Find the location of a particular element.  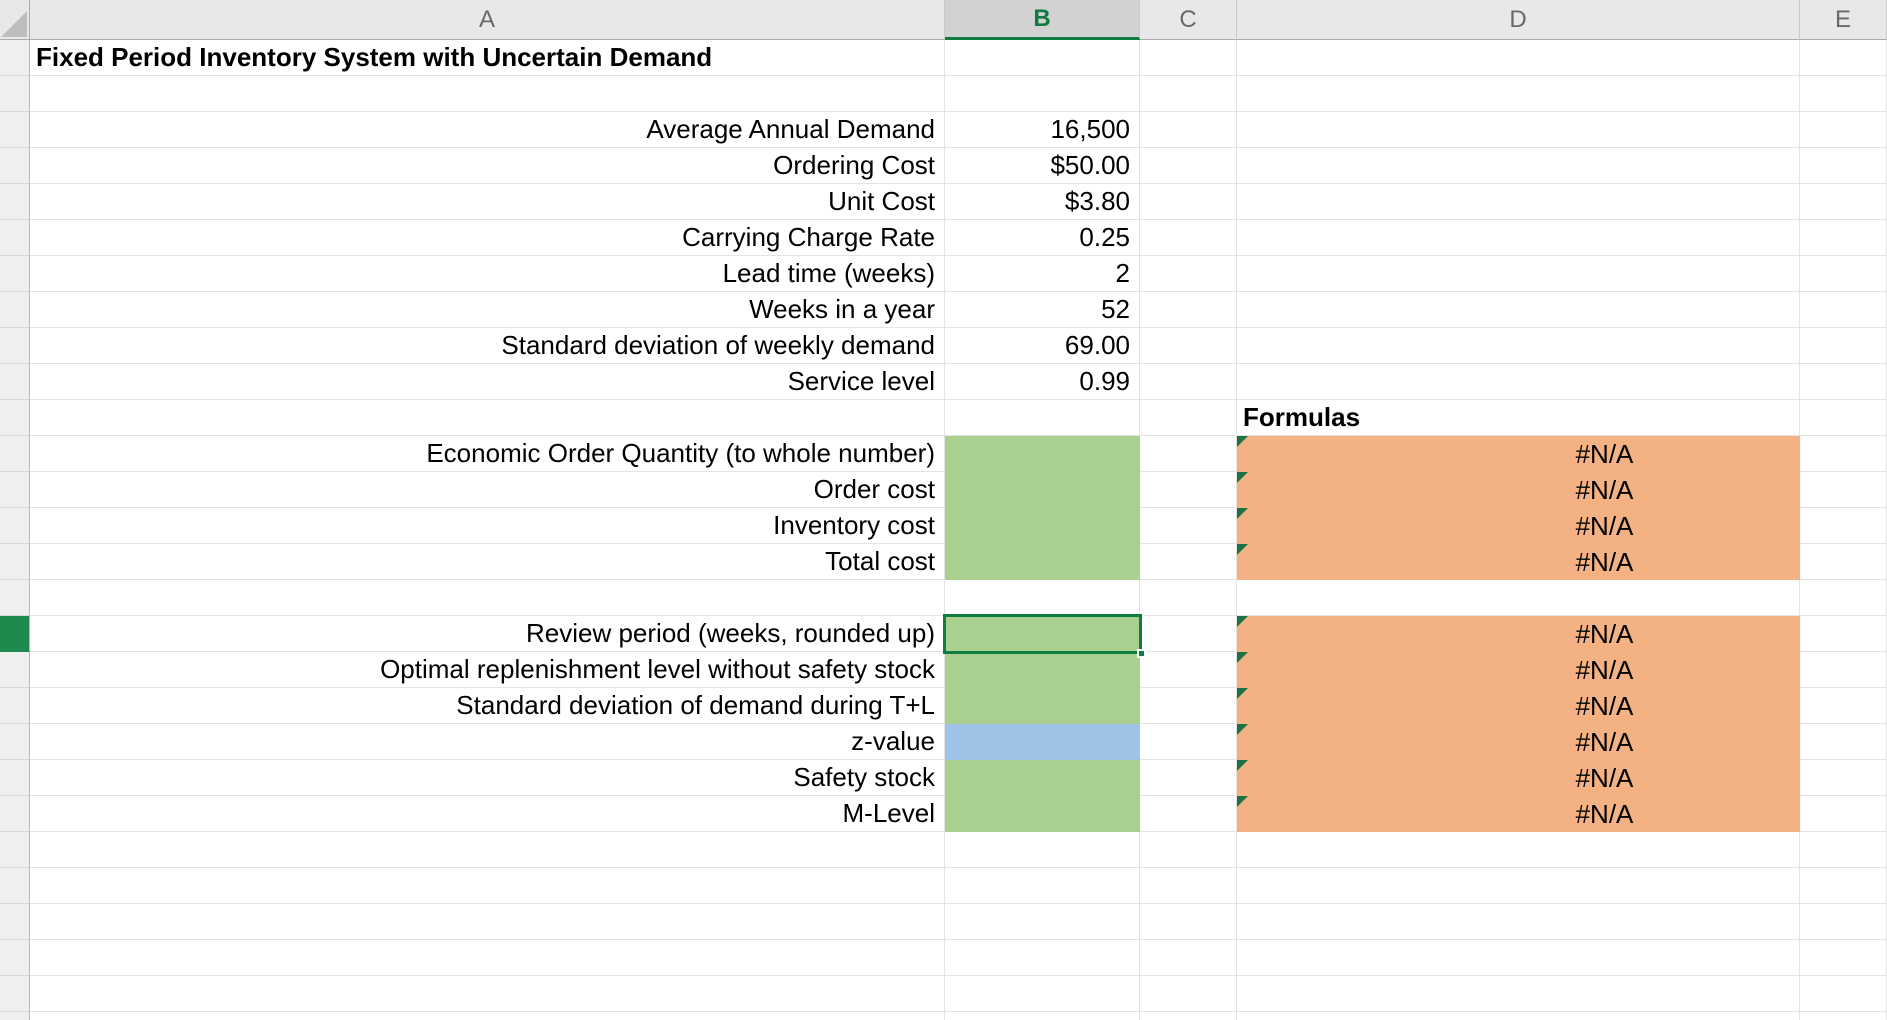

cell-C20 is located at coordinates (1188, 742).